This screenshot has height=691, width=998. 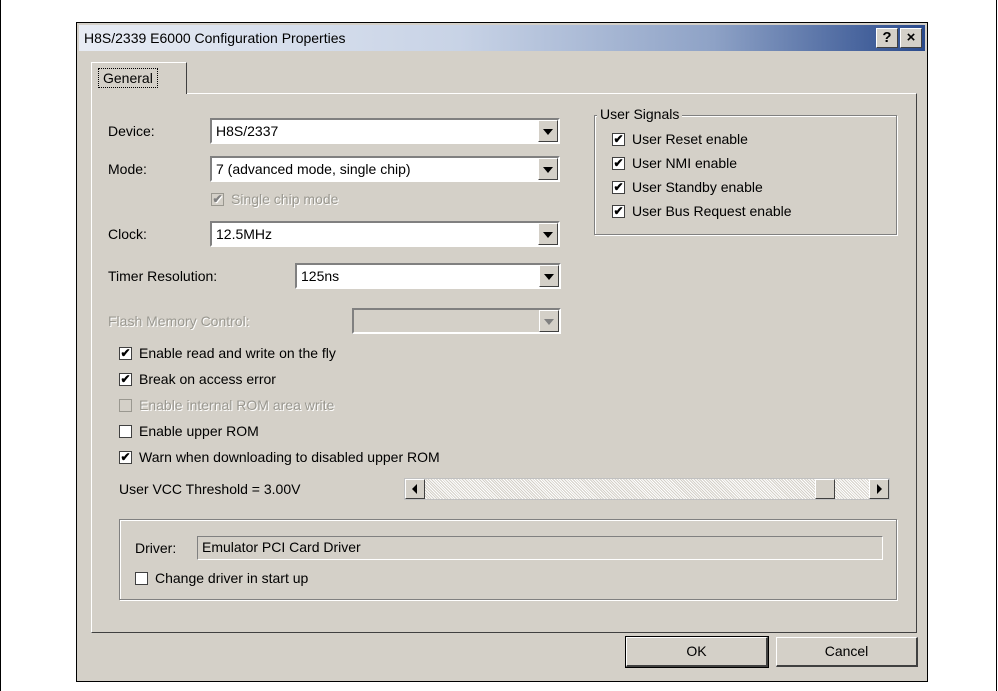 I want to click on arrow-left-icon, so click(x=414, y=489).